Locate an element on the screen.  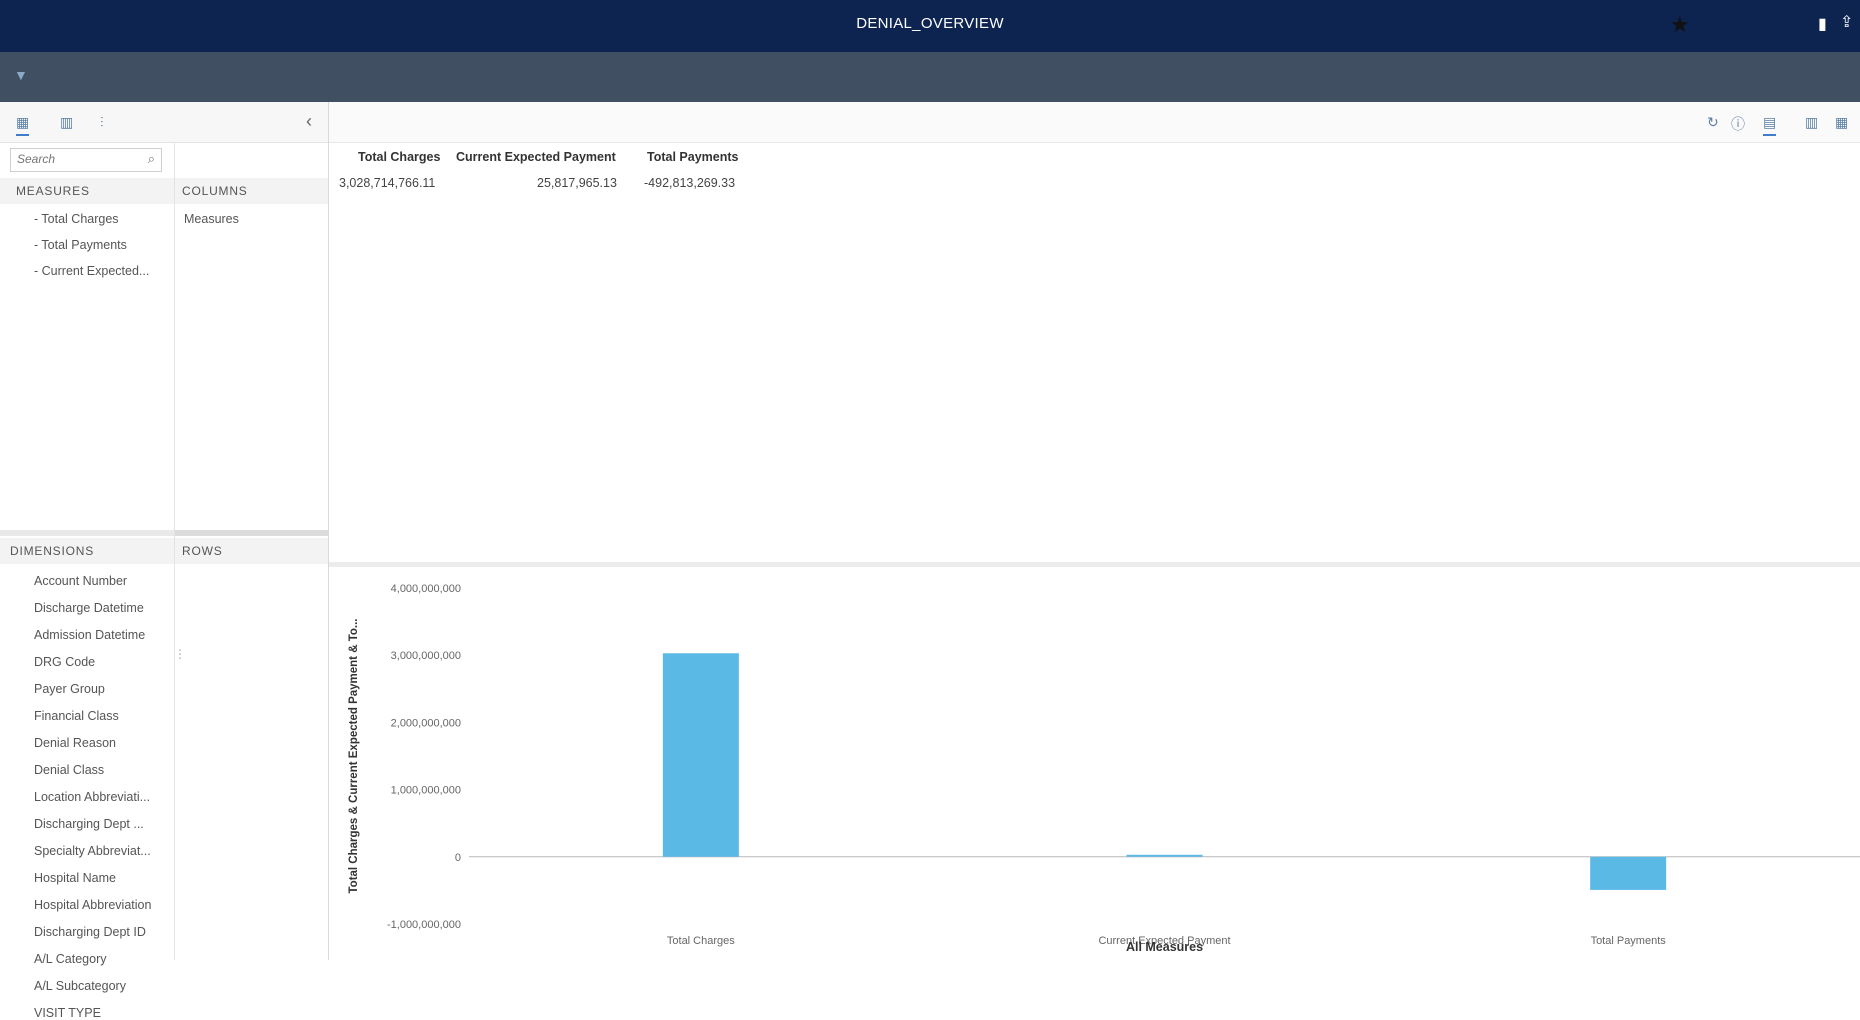
favorite-star-icon: ★ is located at coordinates (1680, 25).